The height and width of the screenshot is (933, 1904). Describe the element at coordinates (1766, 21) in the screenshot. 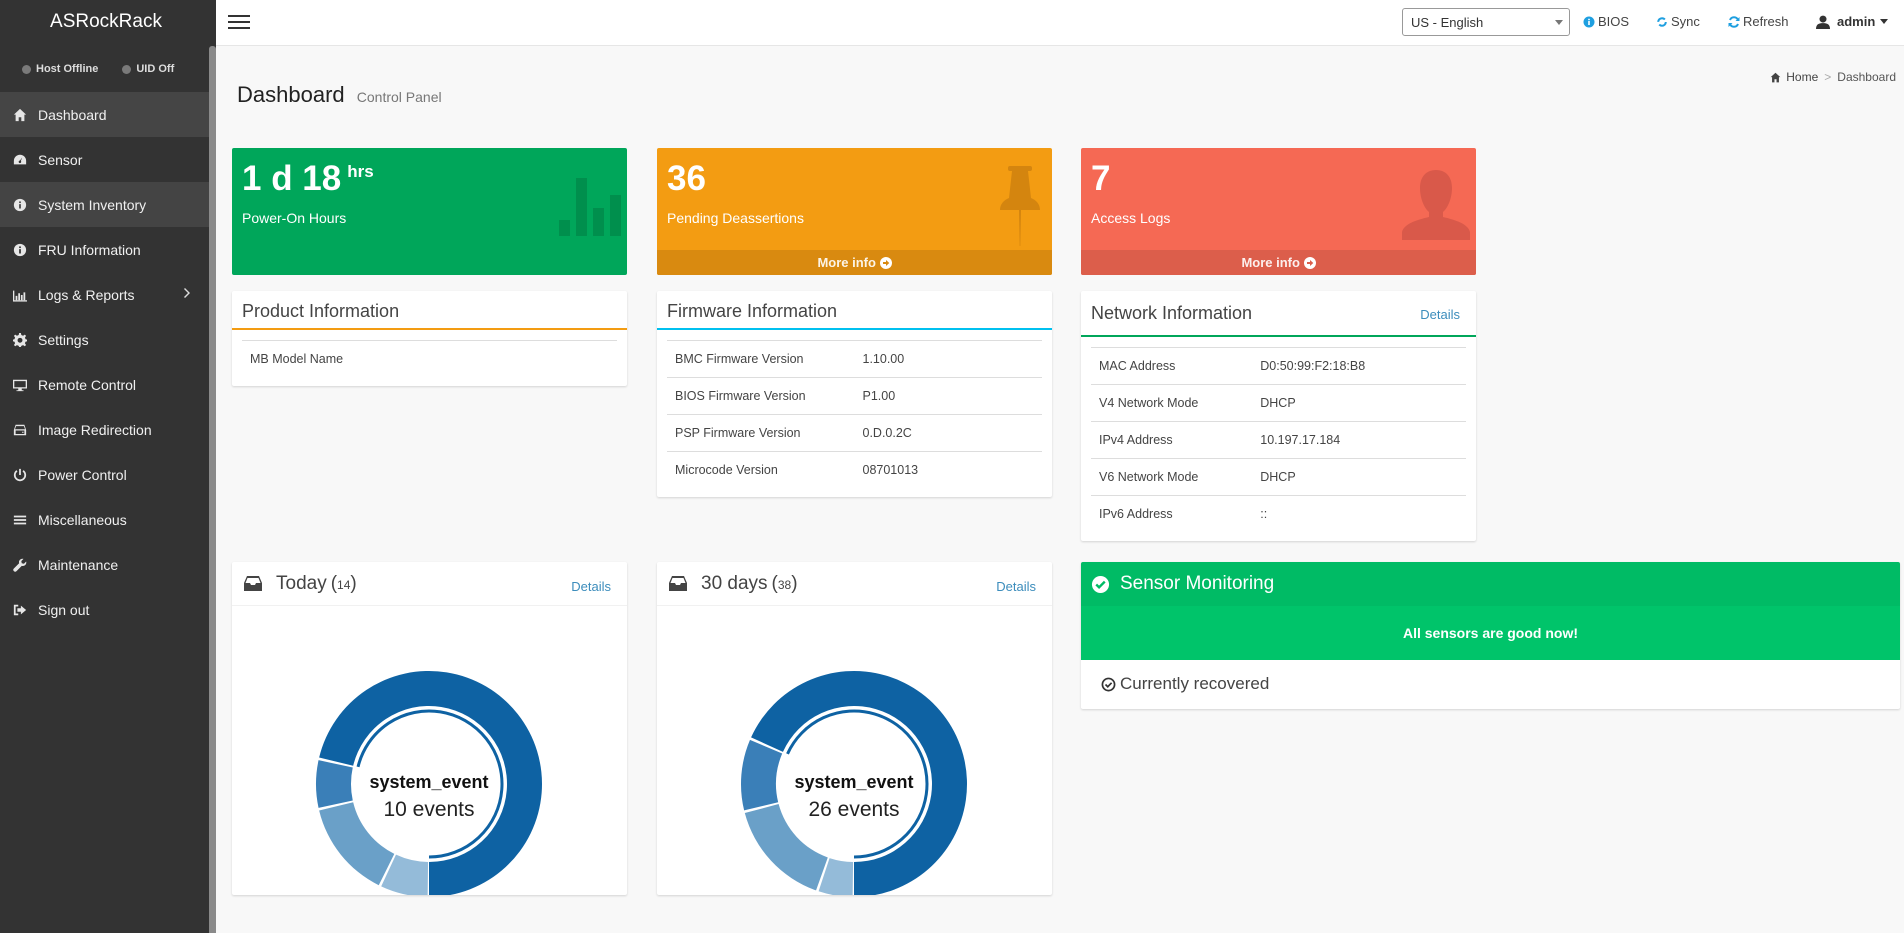

I see `refresh-link-label: Refresh` at that location.